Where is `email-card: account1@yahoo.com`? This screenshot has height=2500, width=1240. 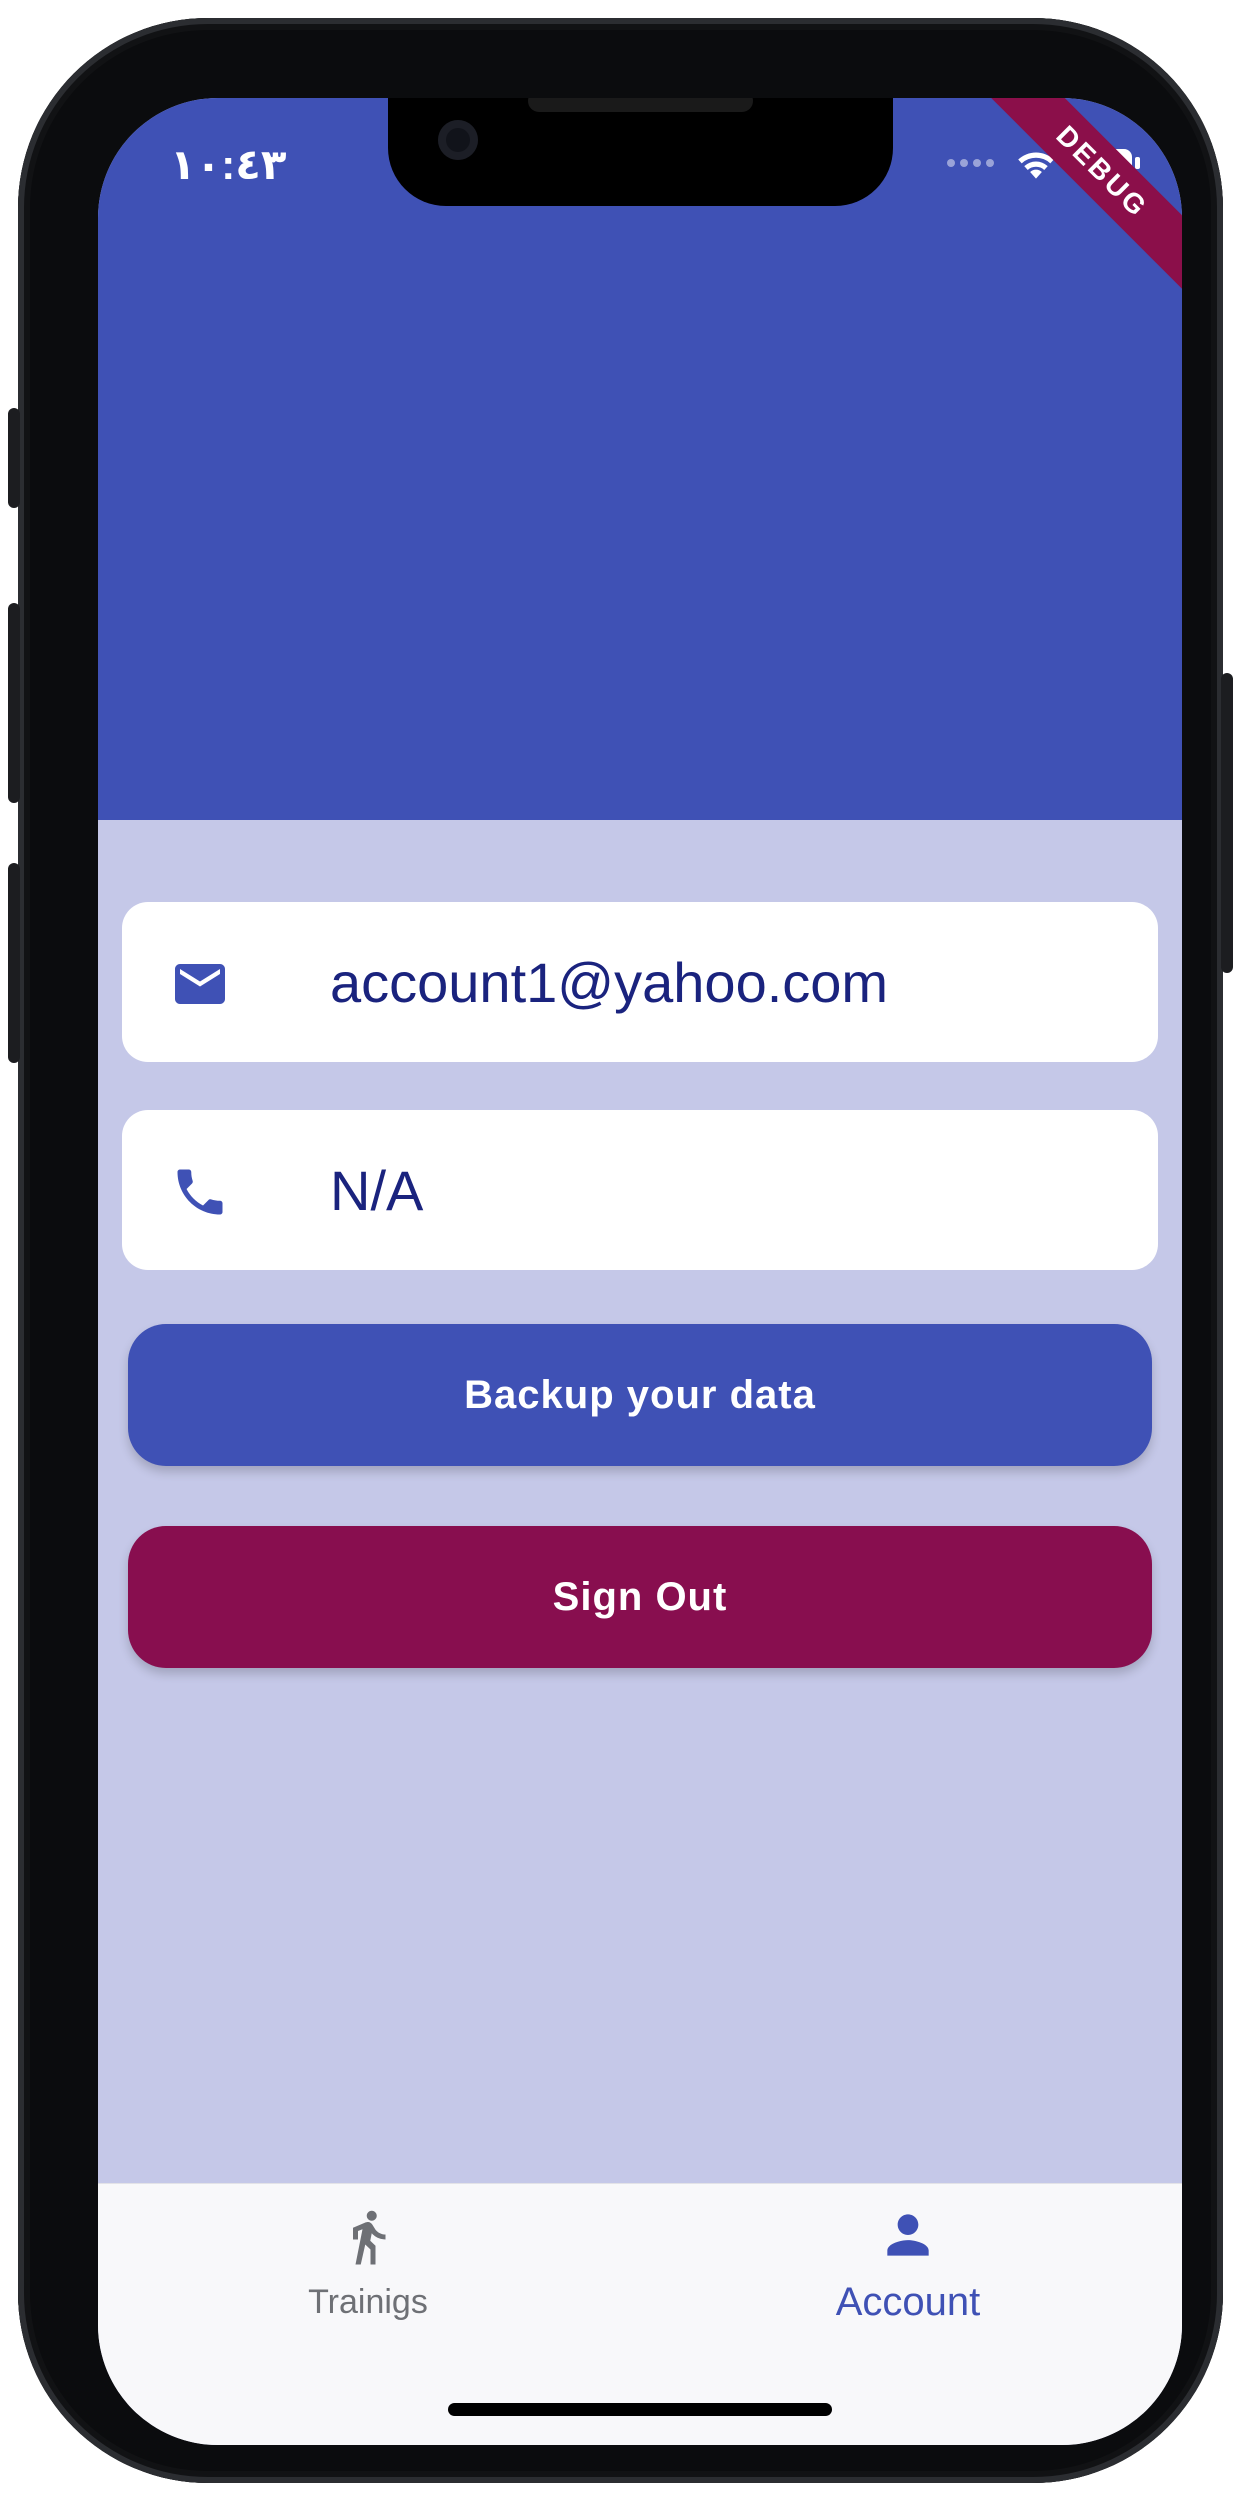 email-card: account1@yahoo.com is located at coordinates (640, 982).